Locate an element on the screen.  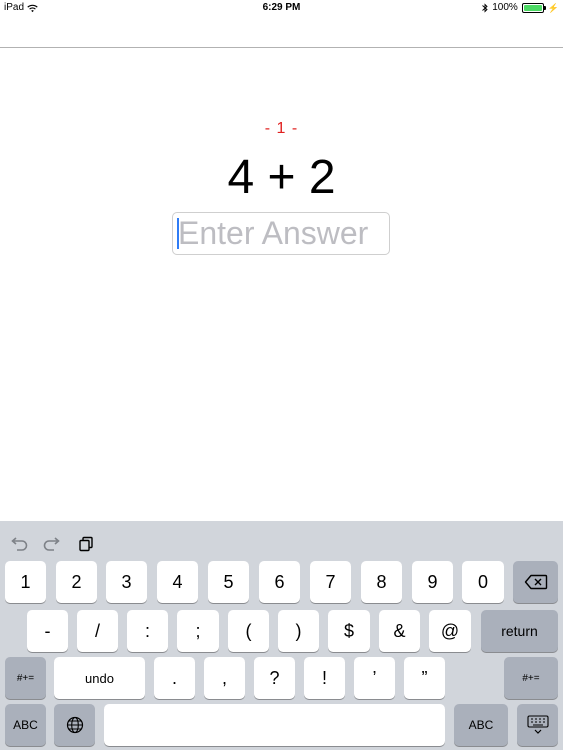
status-bar: iPad 6:29 PM 100% ⚡ is located at coordinates (281, 8).